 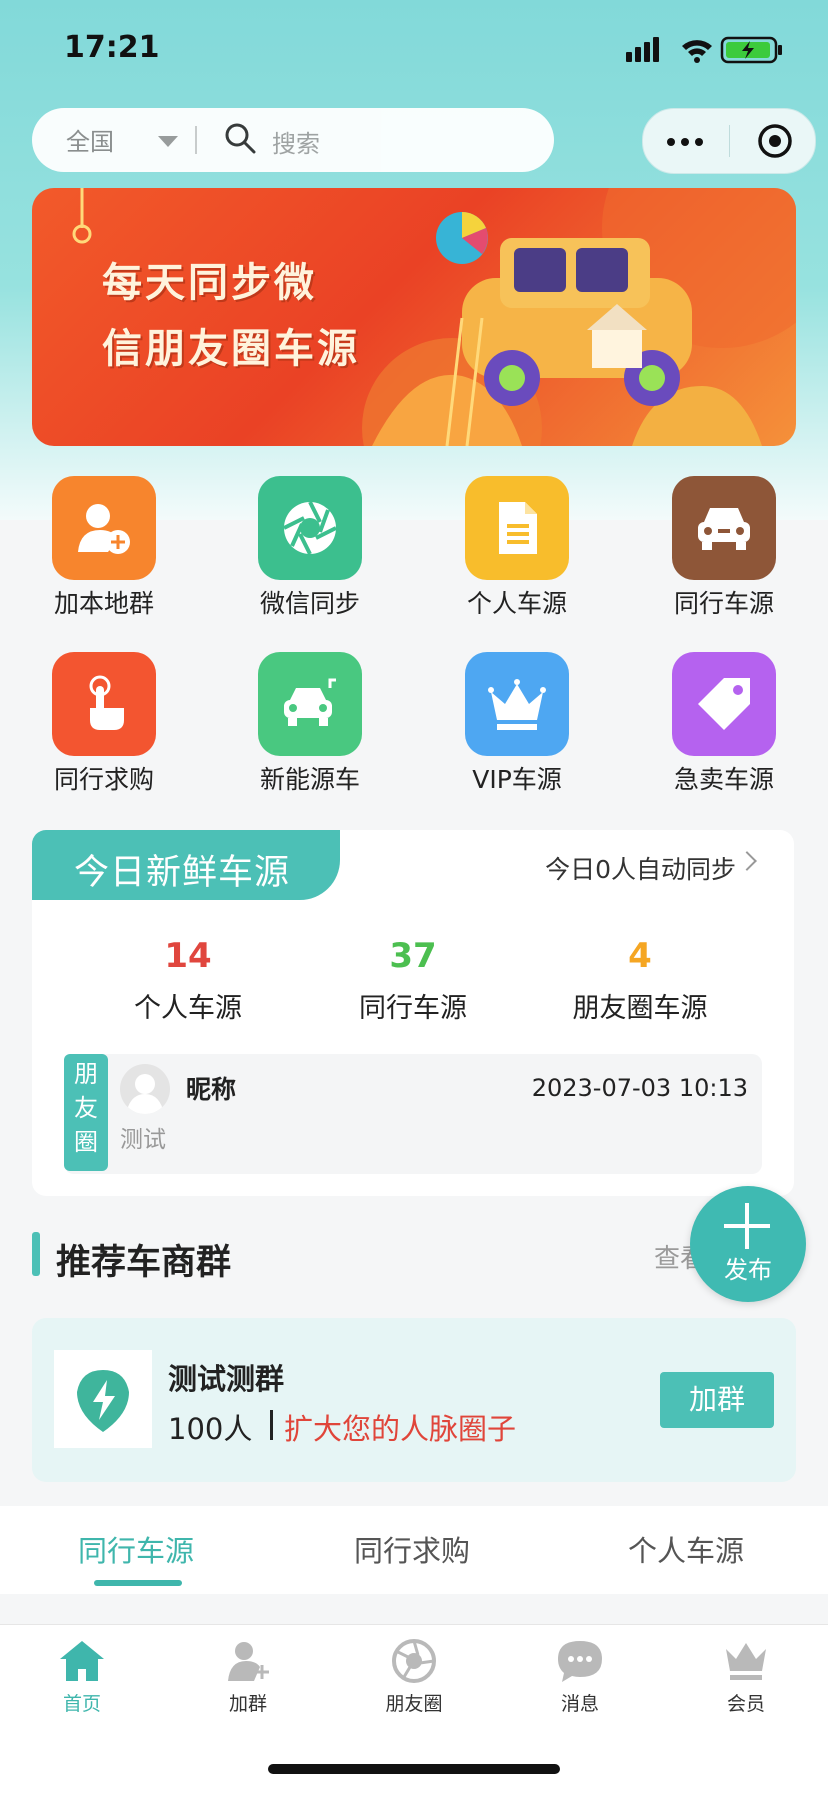 What do you see at coordinates (136, 1549) in the screenshot?
I see `tab-peer-cars: 同行车源` at bounding box center [136, 1549].